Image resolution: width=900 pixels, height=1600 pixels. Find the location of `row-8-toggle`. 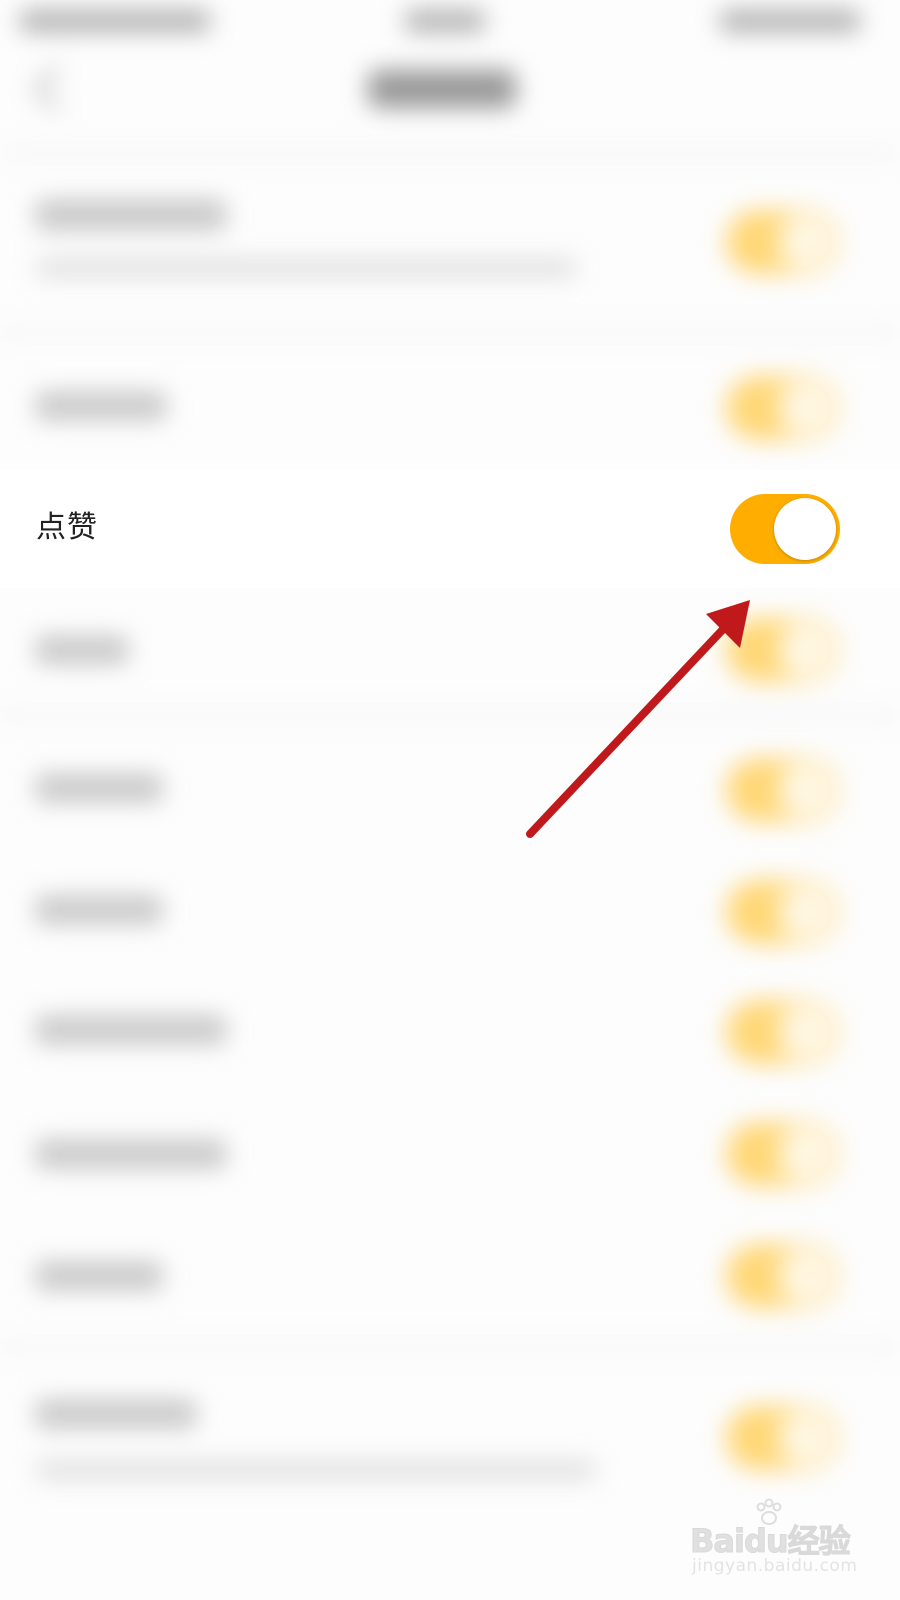

row-8-toggle is located at coordinates (782, 1154).